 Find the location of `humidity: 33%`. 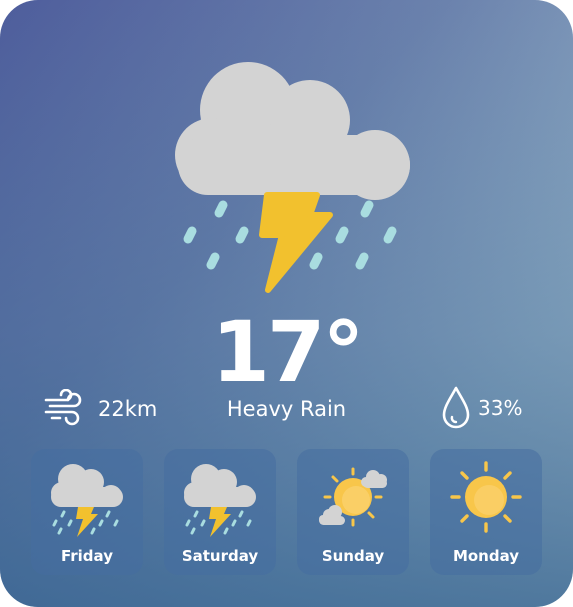

humidity: 33% is located at coordinates (481, 408).